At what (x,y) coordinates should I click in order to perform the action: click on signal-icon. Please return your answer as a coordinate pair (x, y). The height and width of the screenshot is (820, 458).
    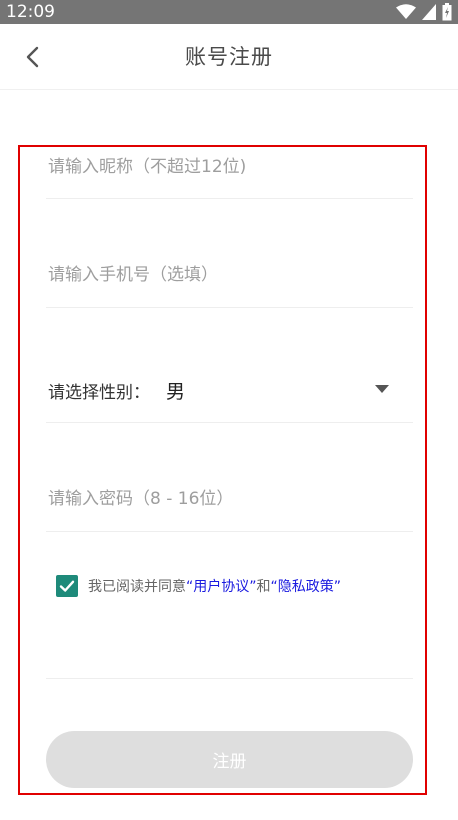
    Looking at the image, I should click on (429, 12).